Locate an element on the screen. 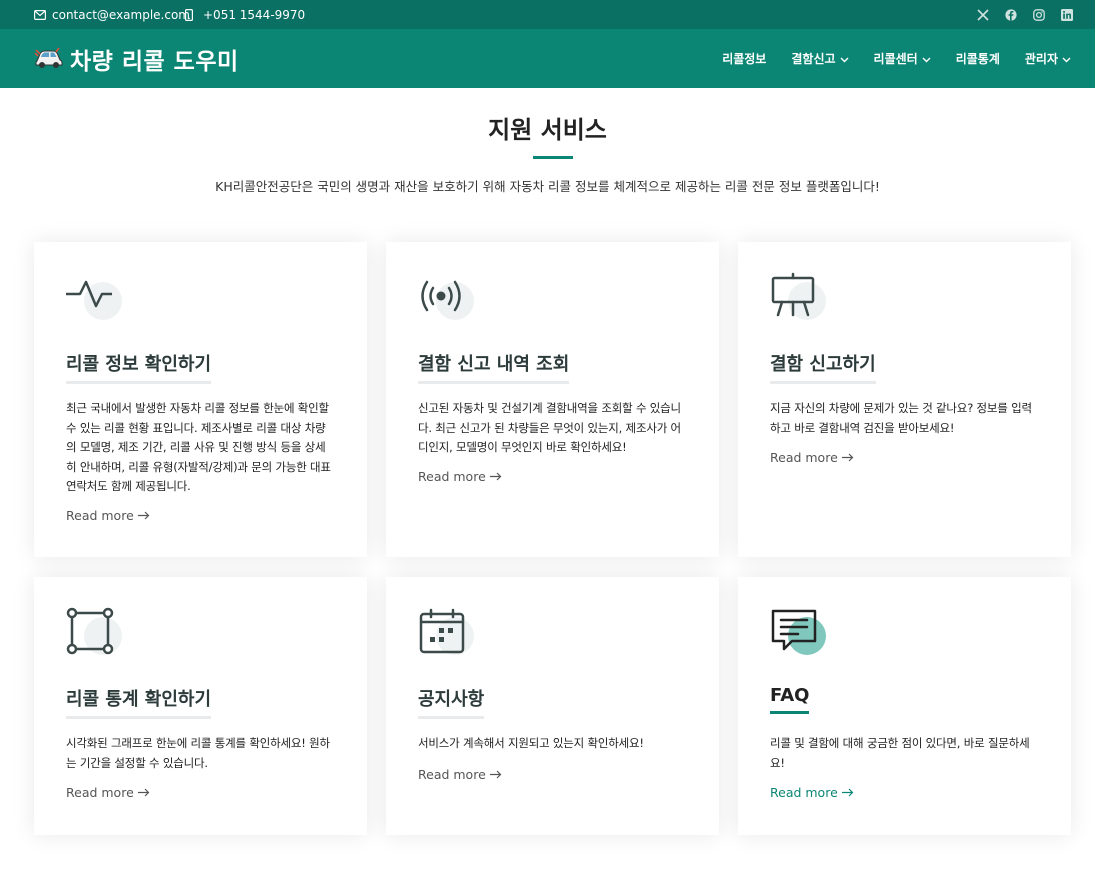  bounding-box-icon is located at coordinates (96, 632).